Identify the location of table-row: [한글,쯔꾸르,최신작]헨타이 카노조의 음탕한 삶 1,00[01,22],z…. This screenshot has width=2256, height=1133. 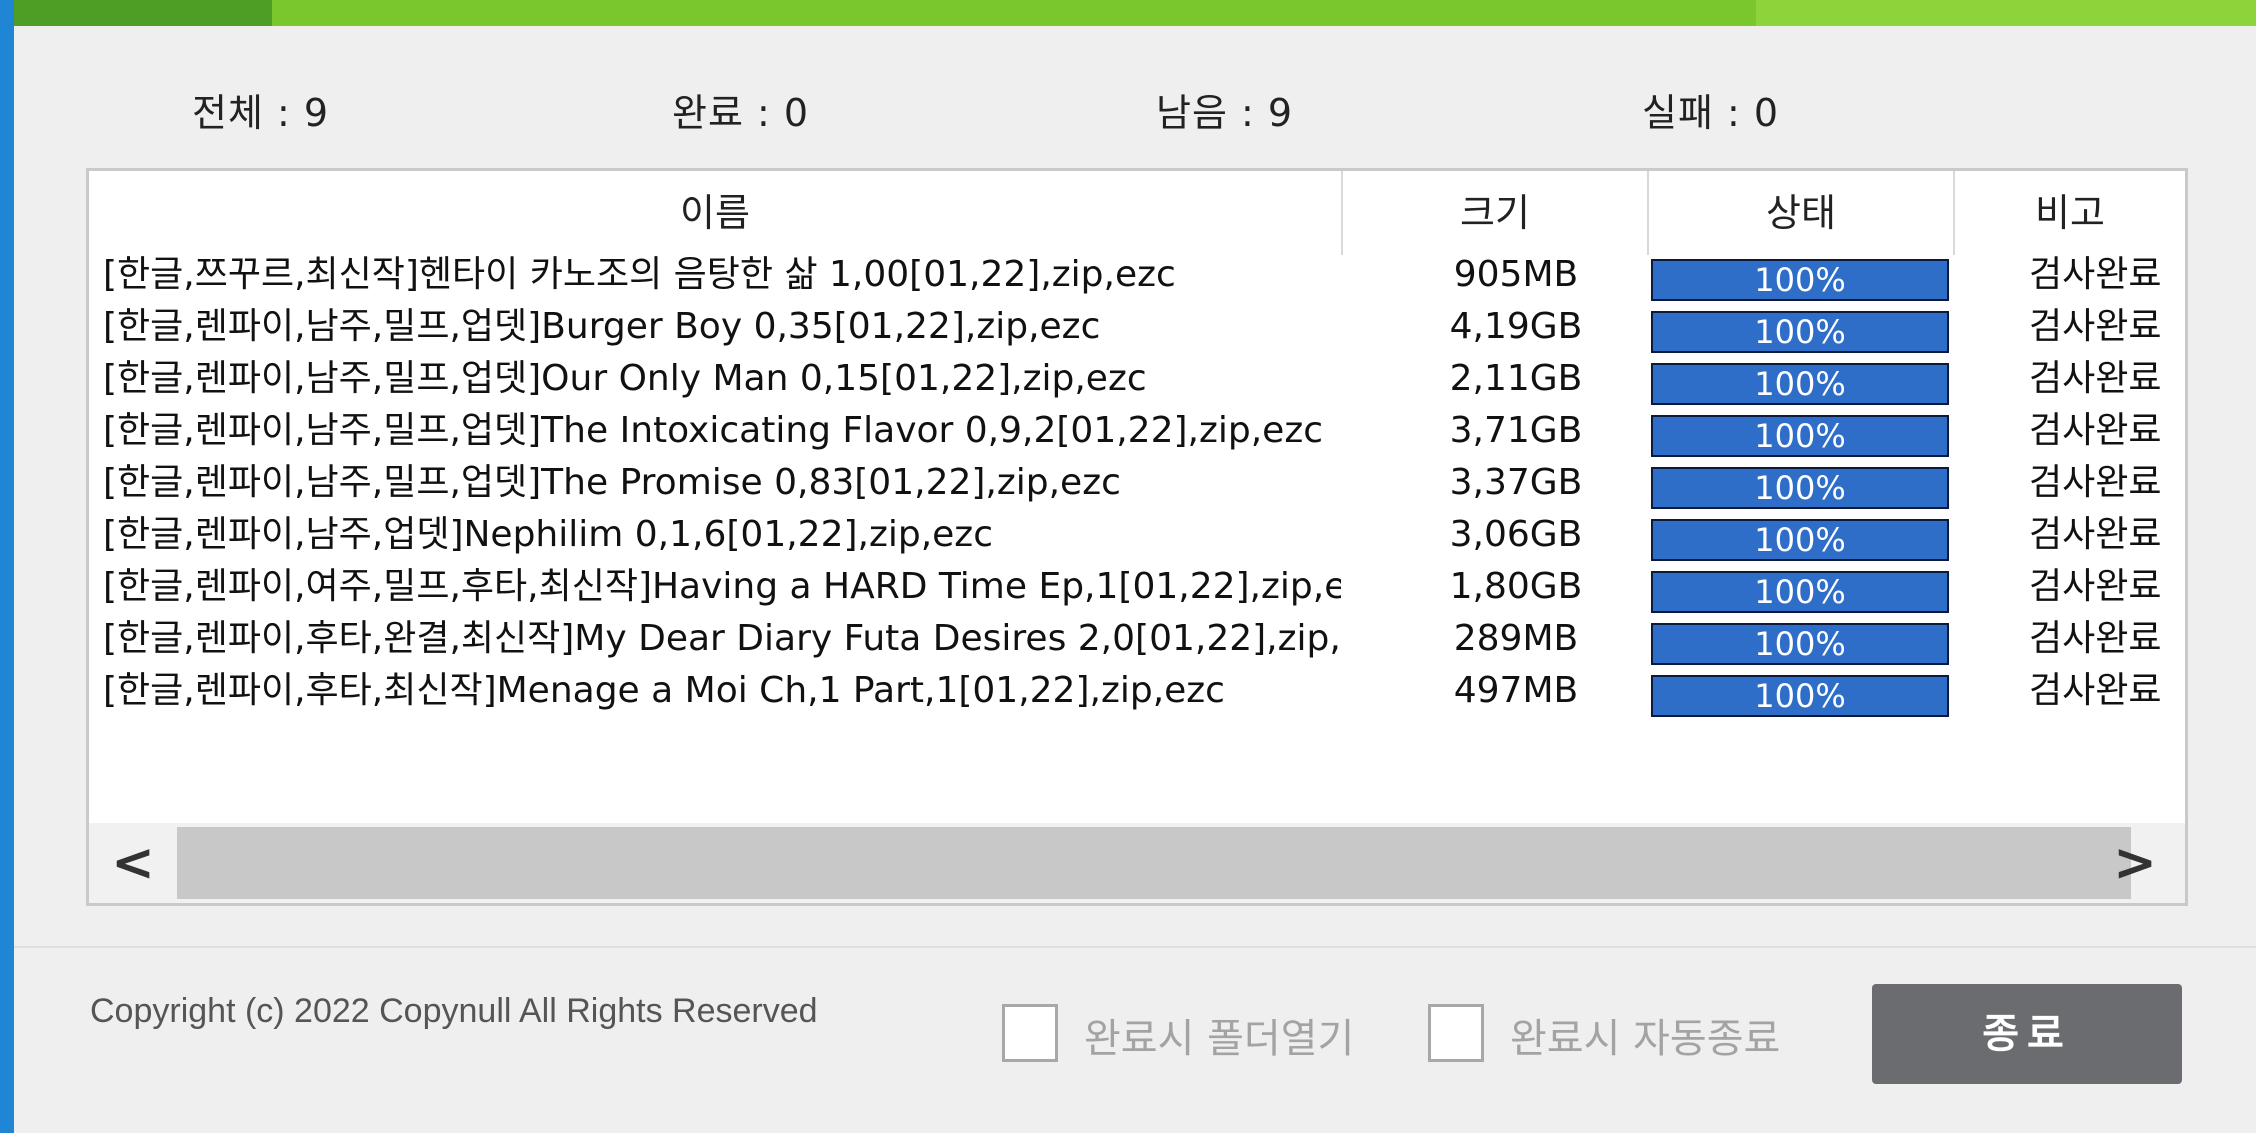
(1137, 275).